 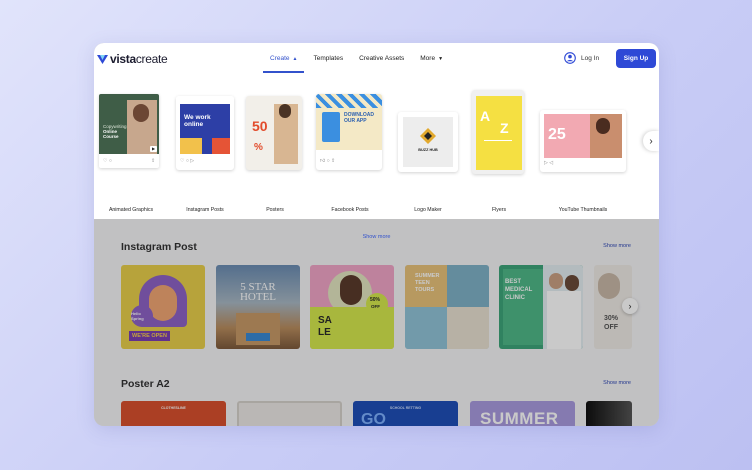 I want to click on preview-text: 25, so click(x=557, y=134).